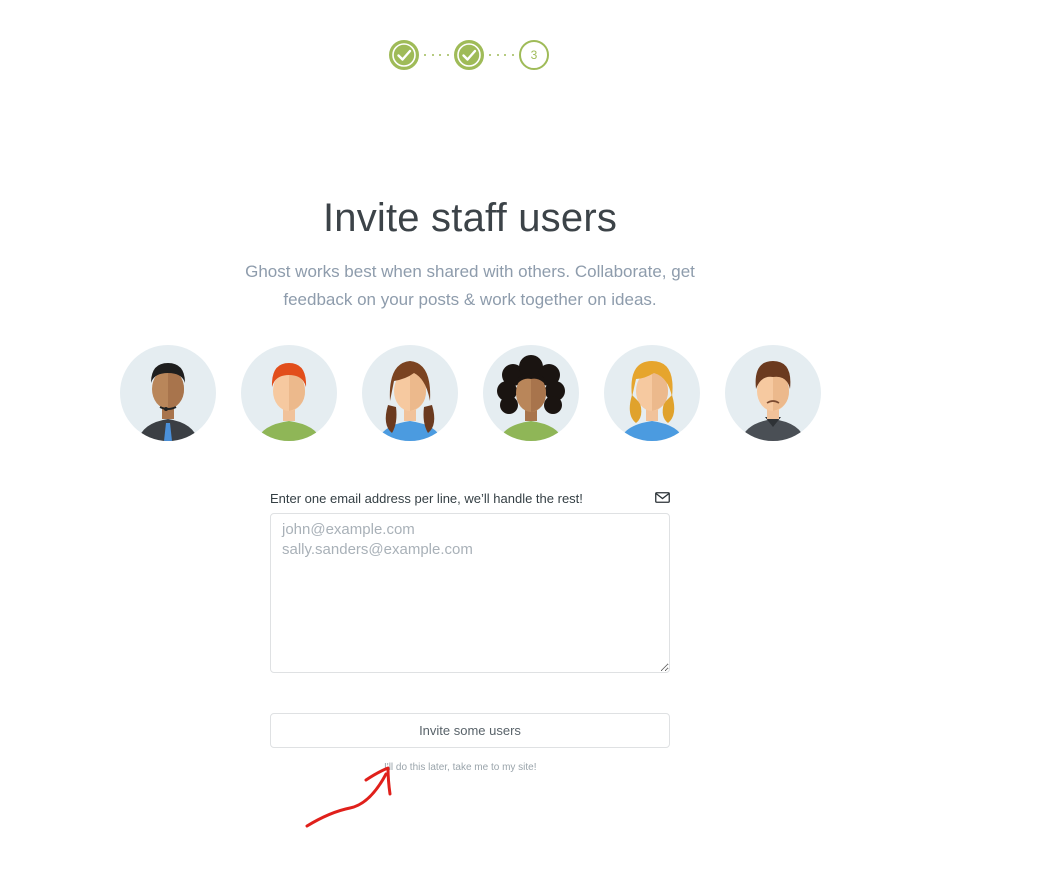  Describe the element at coordinates (168, 393) in the screenshot. I see `man-dark-skin-headset-avatar-icon` at that location.